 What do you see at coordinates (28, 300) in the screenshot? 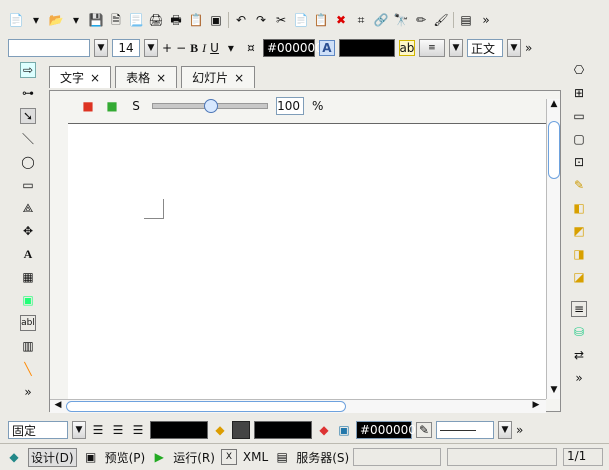
I see `image-tool-icon: ▣` at bounding box center [28, 300].